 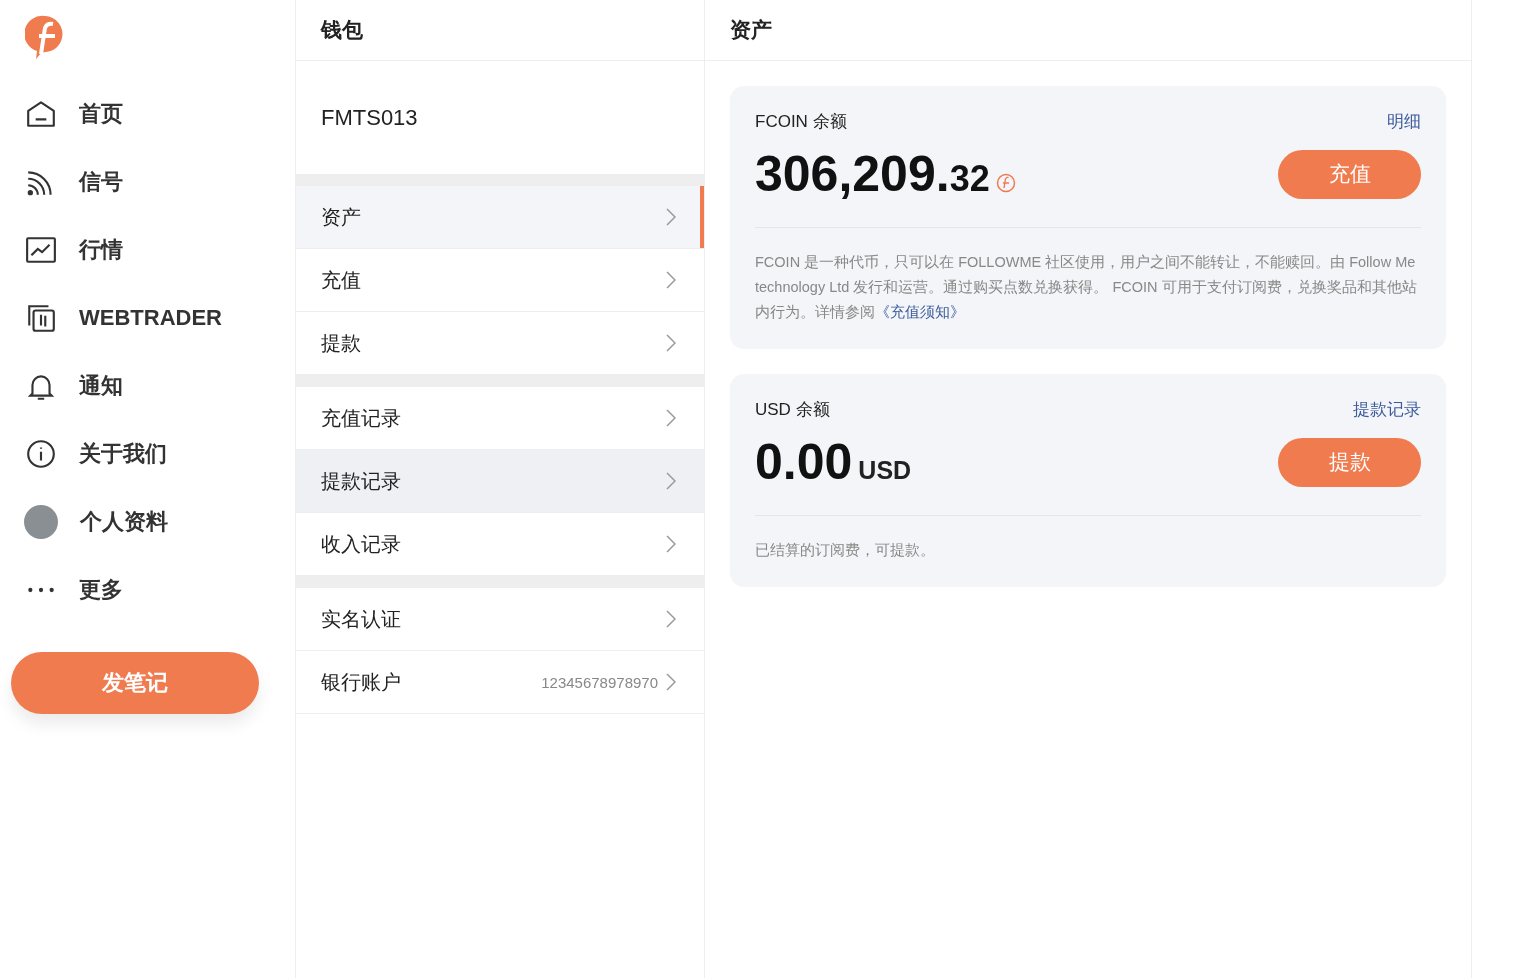 I want to click on currency-unit: USD, so click(x=885, y=470).